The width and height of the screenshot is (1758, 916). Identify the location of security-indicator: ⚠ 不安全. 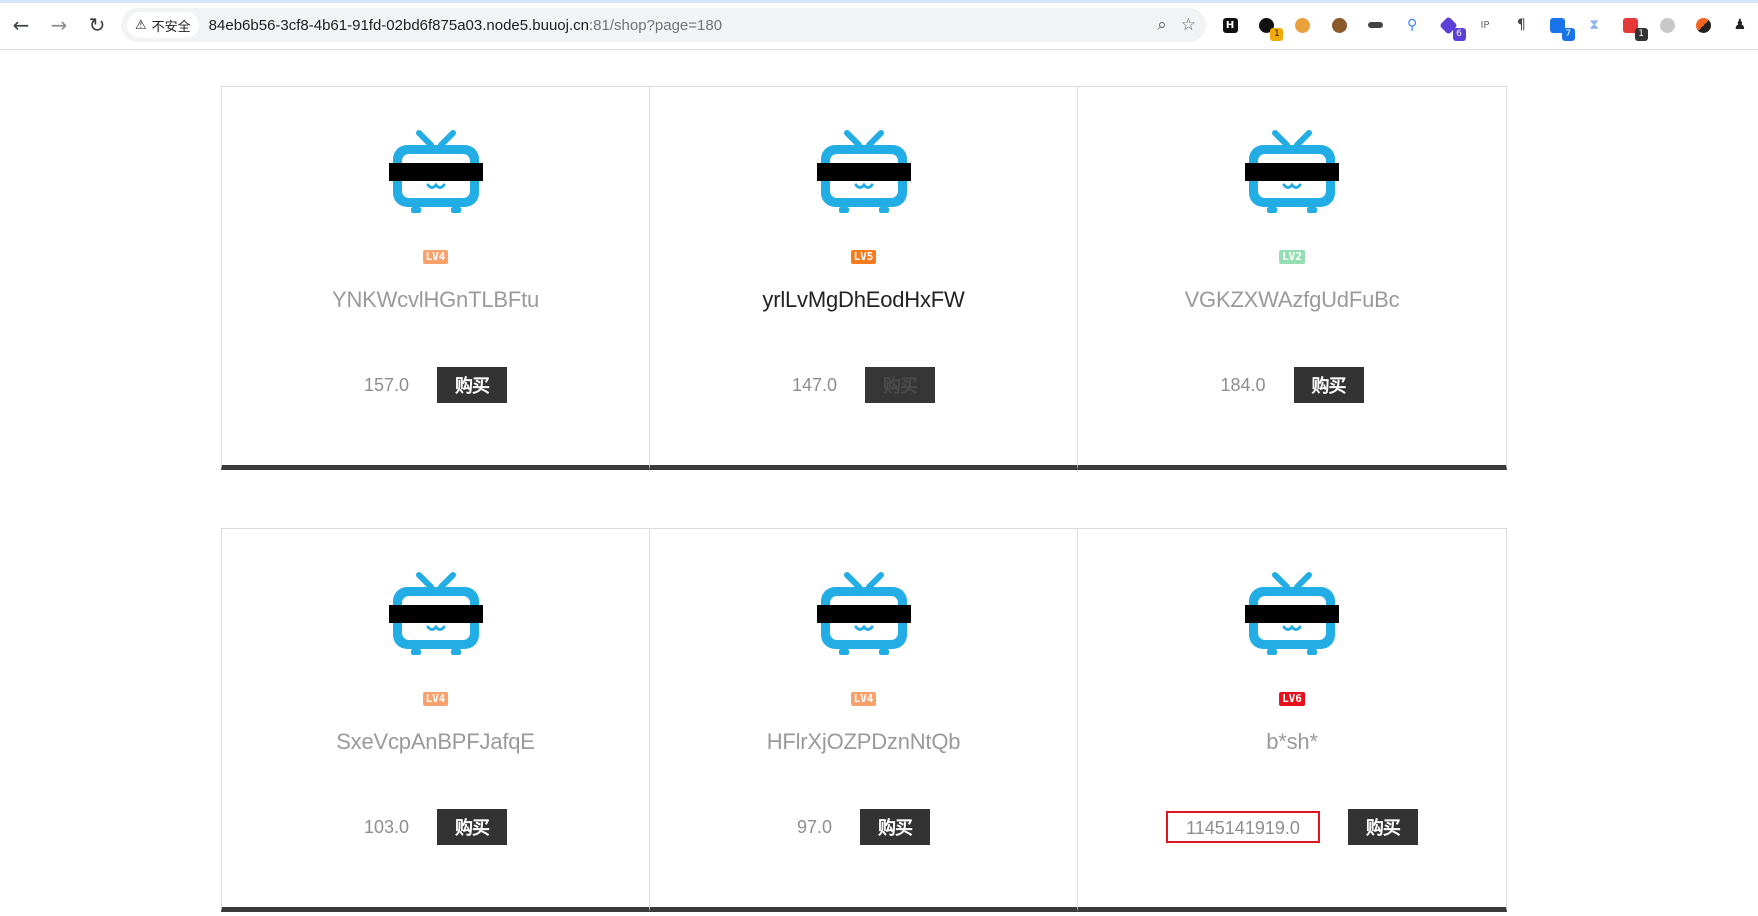
(163, 25).